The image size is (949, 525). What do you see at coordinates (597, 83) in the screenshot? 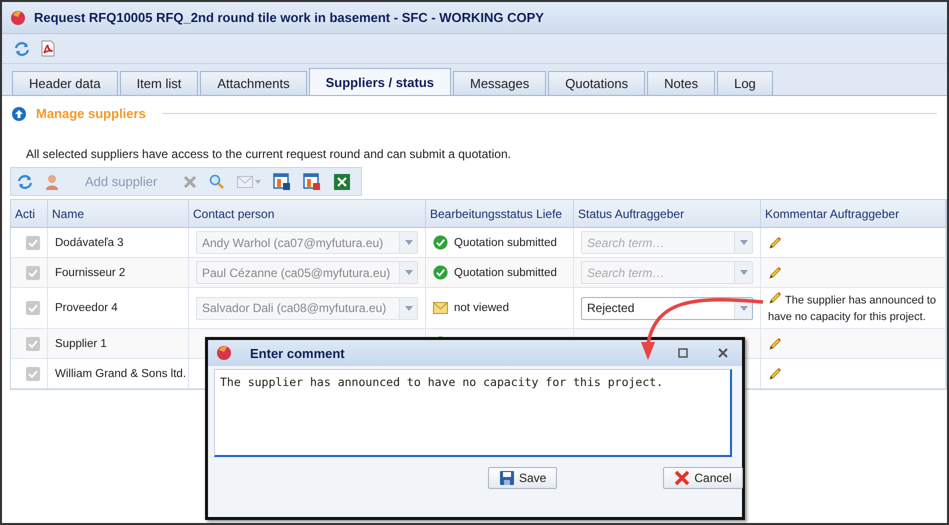
I see `tab: Quotations` at bounding box center [597, 83].